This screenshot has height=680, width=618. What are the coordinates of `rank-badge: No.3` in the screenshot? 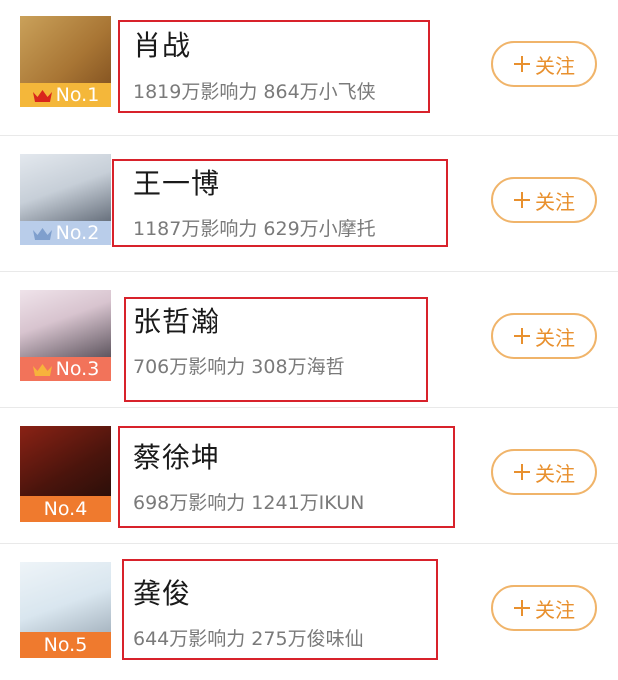 It's located at (65, 369).